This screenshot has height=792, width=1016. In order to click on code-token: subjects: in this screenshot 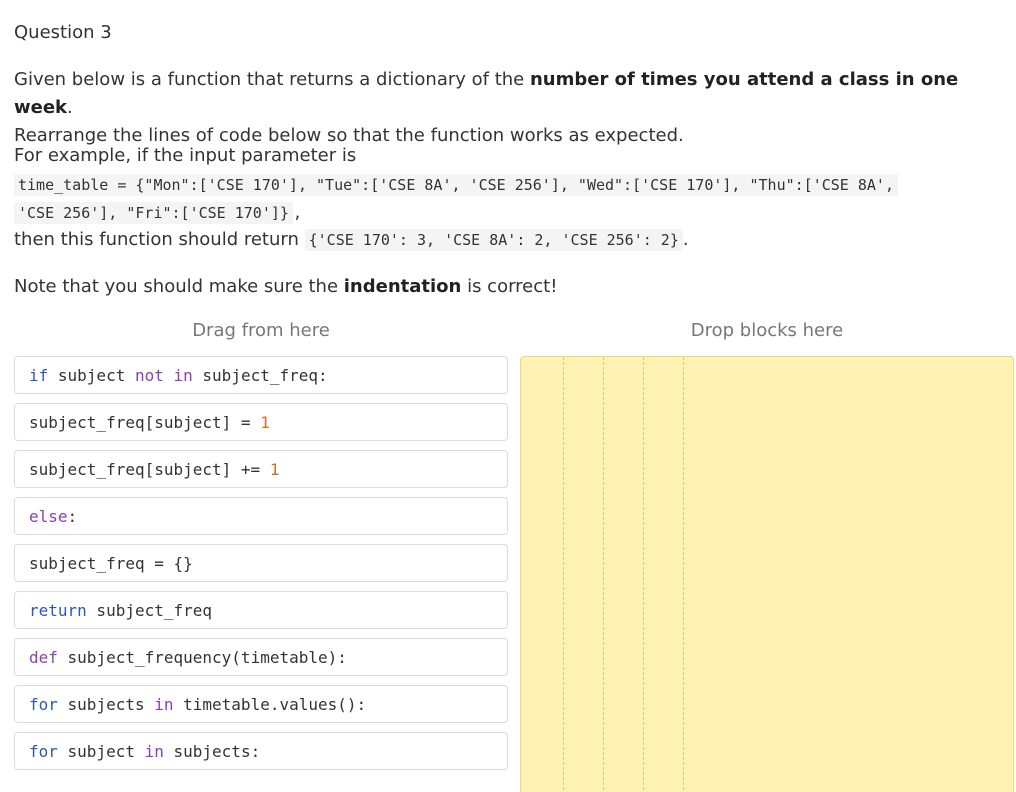, I will do `click(212, 751)`.